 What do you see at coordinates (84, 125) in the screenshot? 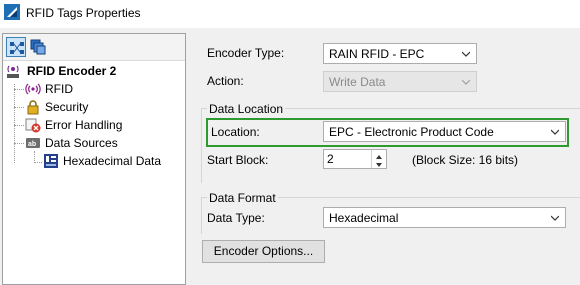
I see `tree-item-label: Error Handling` at bounding box center [84, 125].